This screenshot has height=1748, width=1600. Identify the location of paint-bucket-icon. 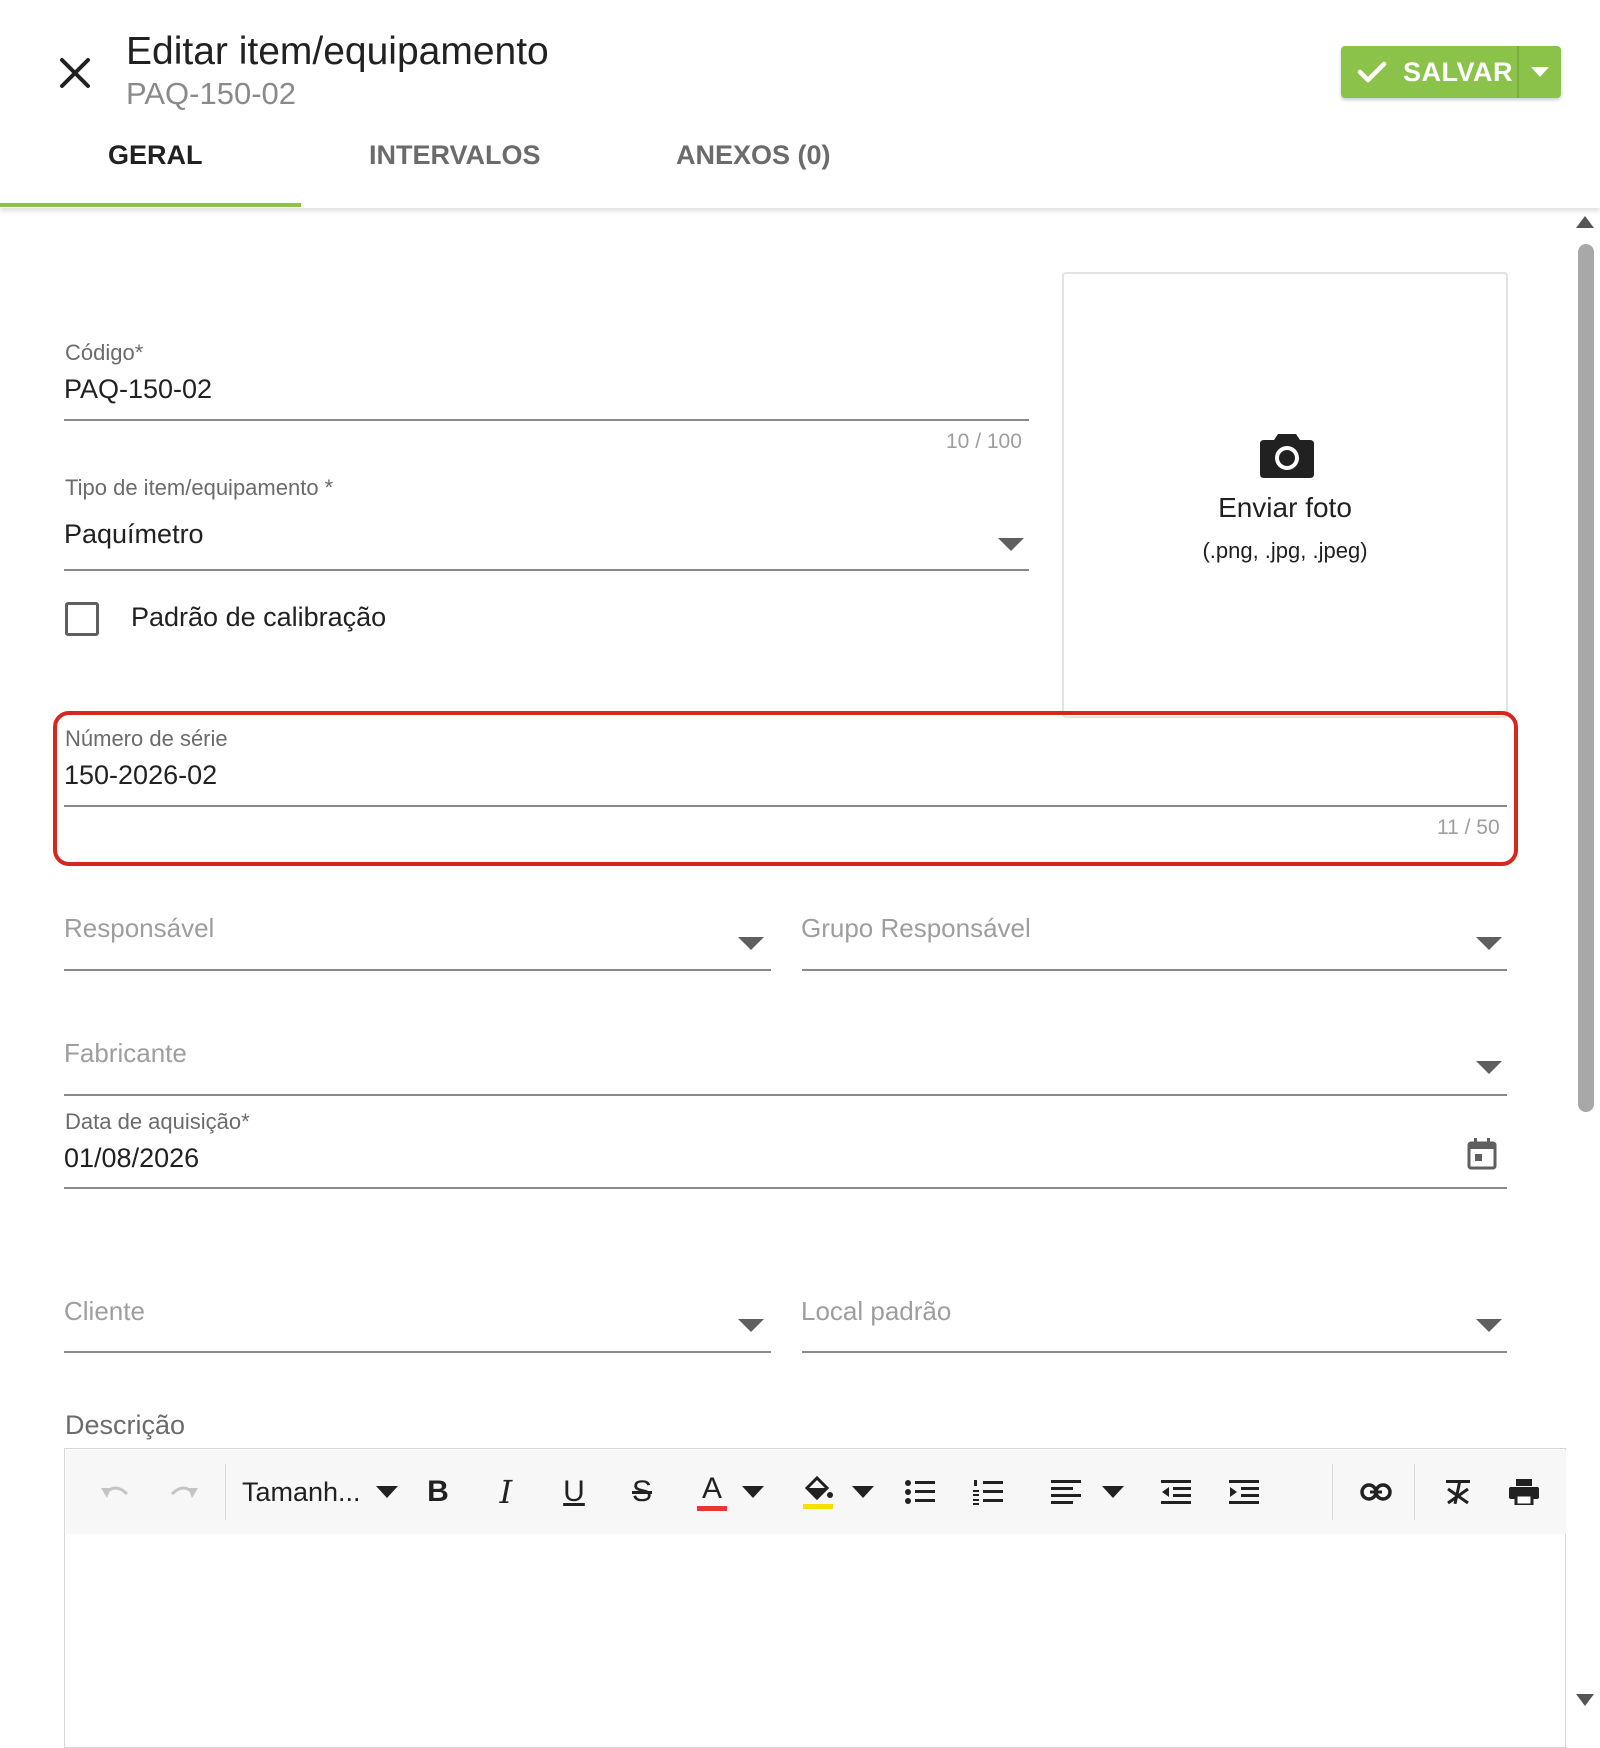
(818, 1487).